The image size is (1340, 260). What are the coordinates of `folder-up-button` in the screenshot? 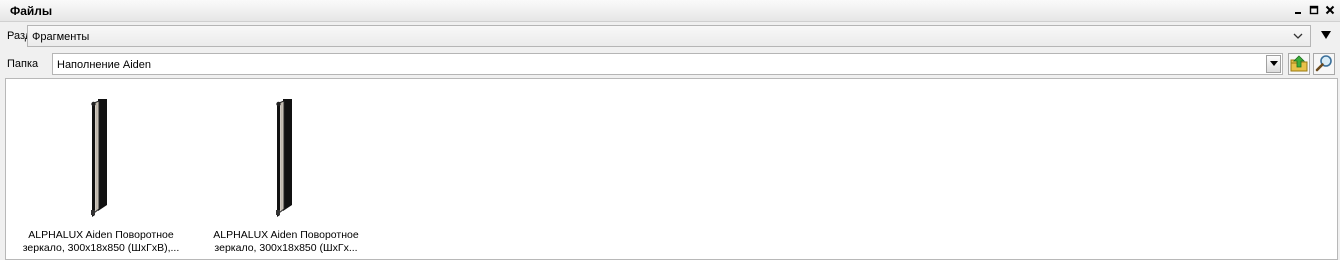 It's located at (1299, 64).